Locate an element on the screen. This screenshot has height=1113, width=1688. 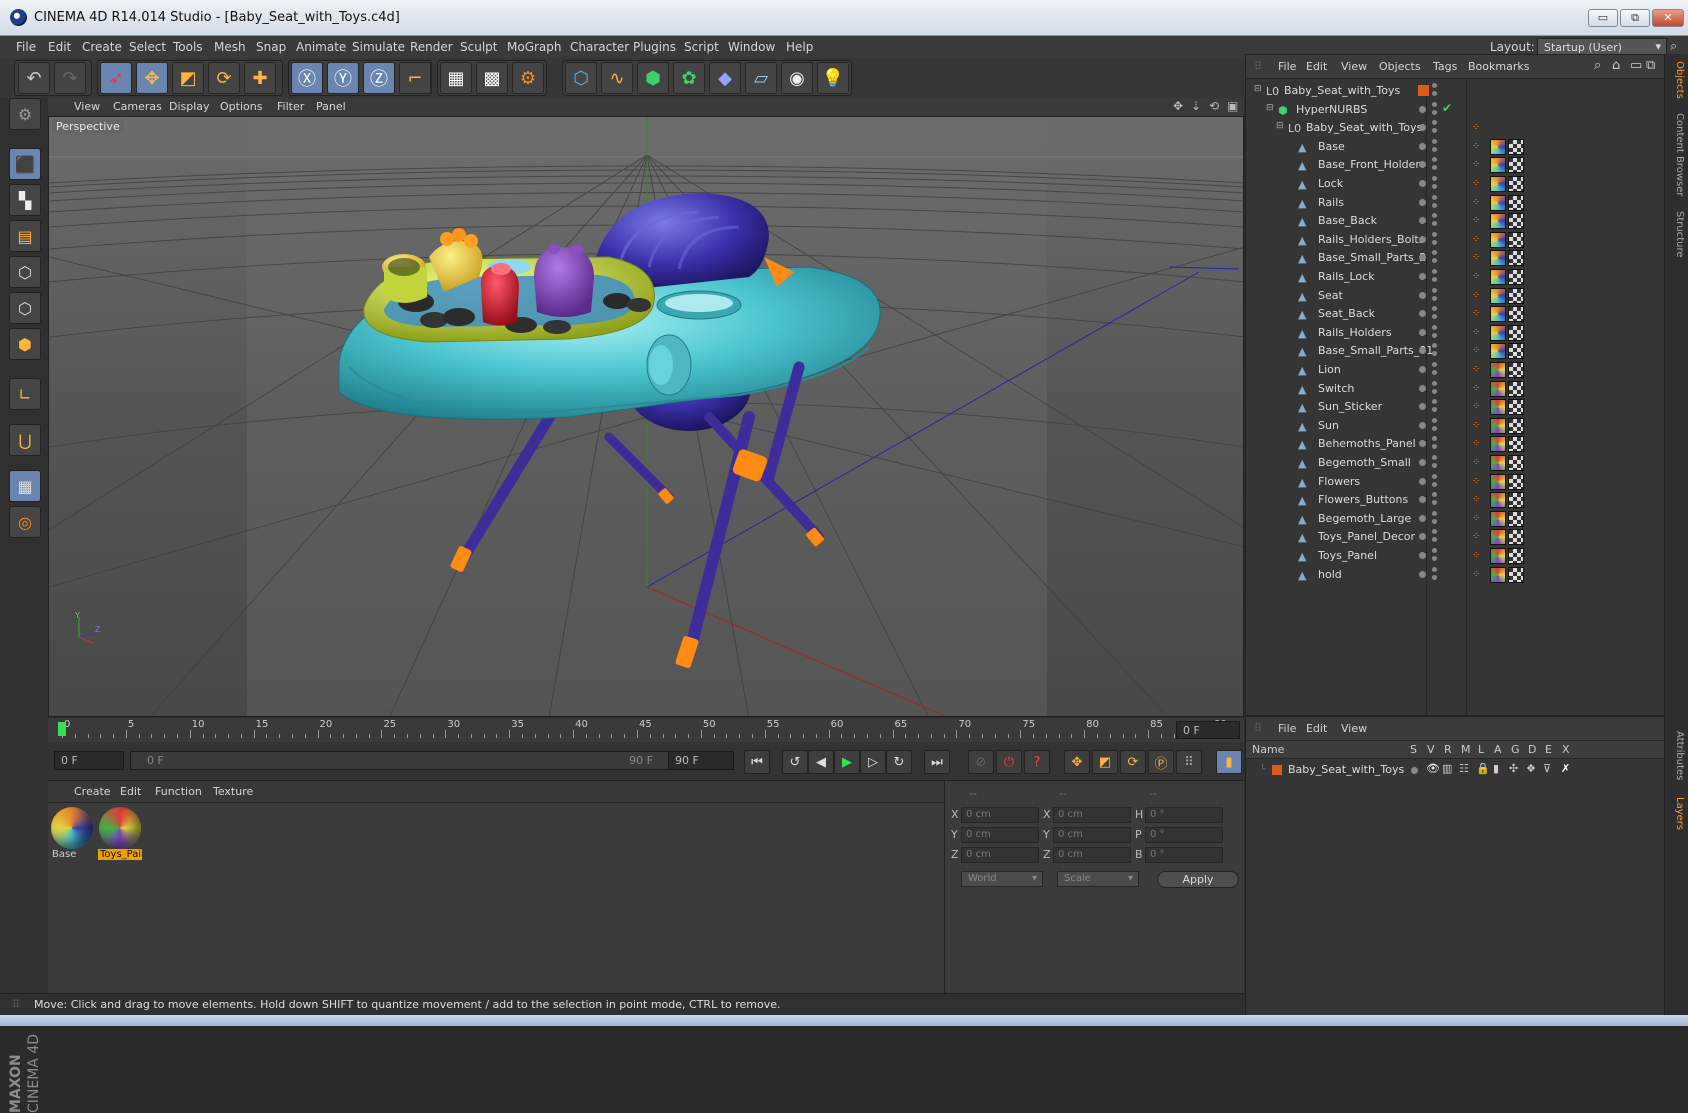
render-picture-viewer-icon: ▩ is located at coordinates (492, 78).